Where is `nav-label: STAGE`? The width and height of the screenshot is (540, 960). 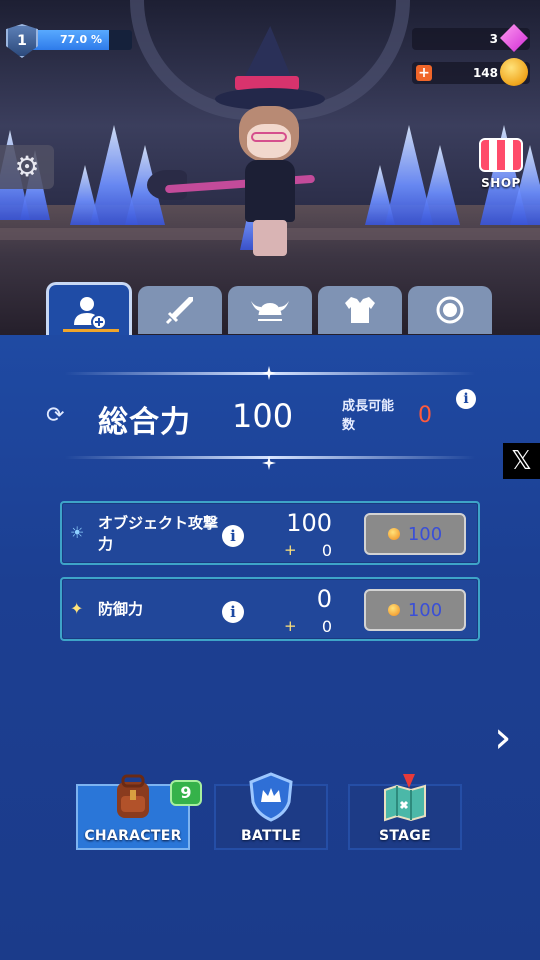
nav-label: STAGE is located at coordinates (405, 836).